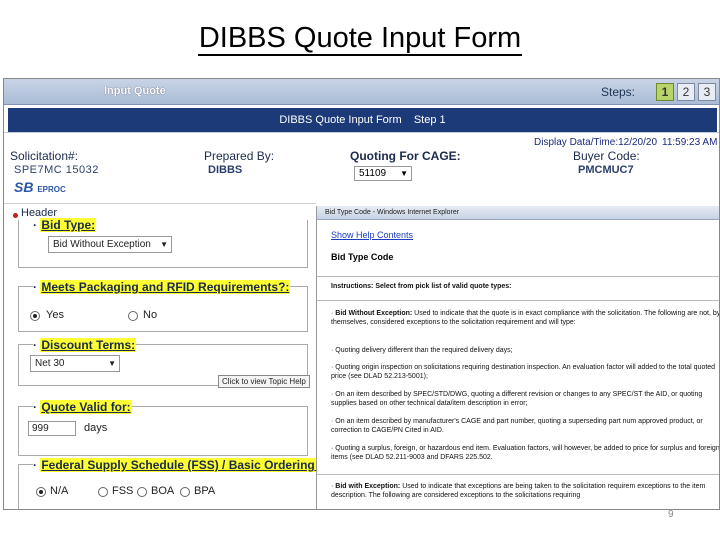  Describe the element at coordinates (205, 491) in the screenshot. I see `fss-bpa-label: BPA` at that location.